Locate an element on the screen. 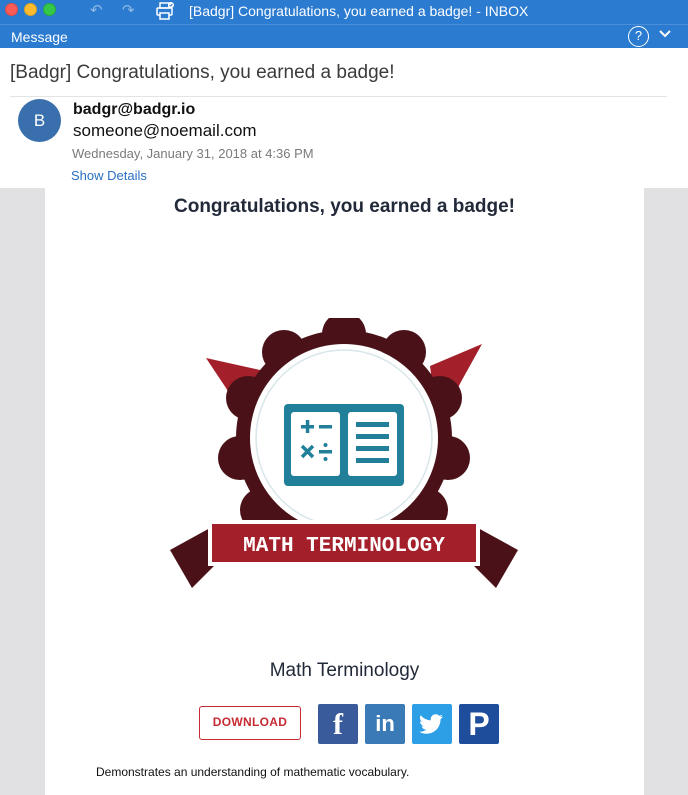 The width and height of the screenshot is (688, 795). facebook-icon: f is located at coordinates (338, 724).